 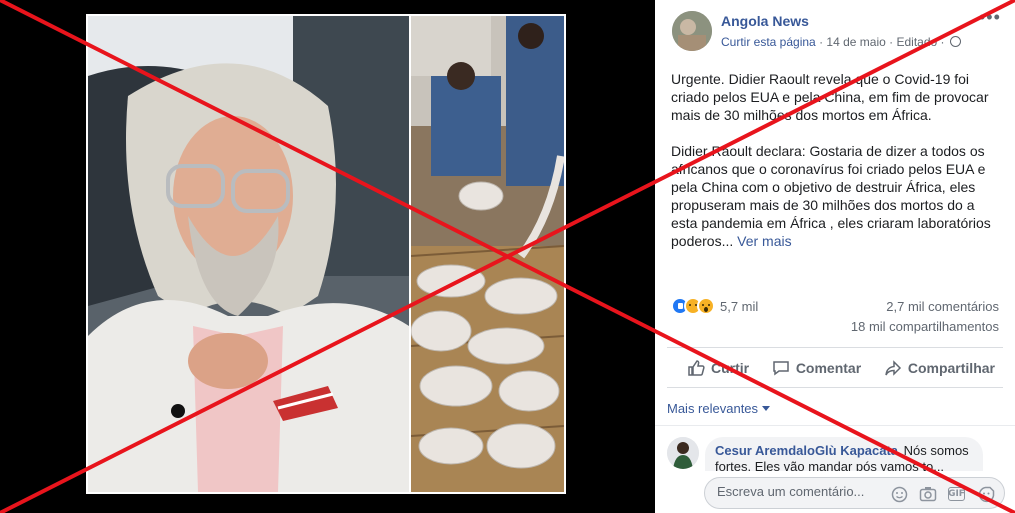 I want to click on share-button: Compartilhar, so click(x=939, y=368).